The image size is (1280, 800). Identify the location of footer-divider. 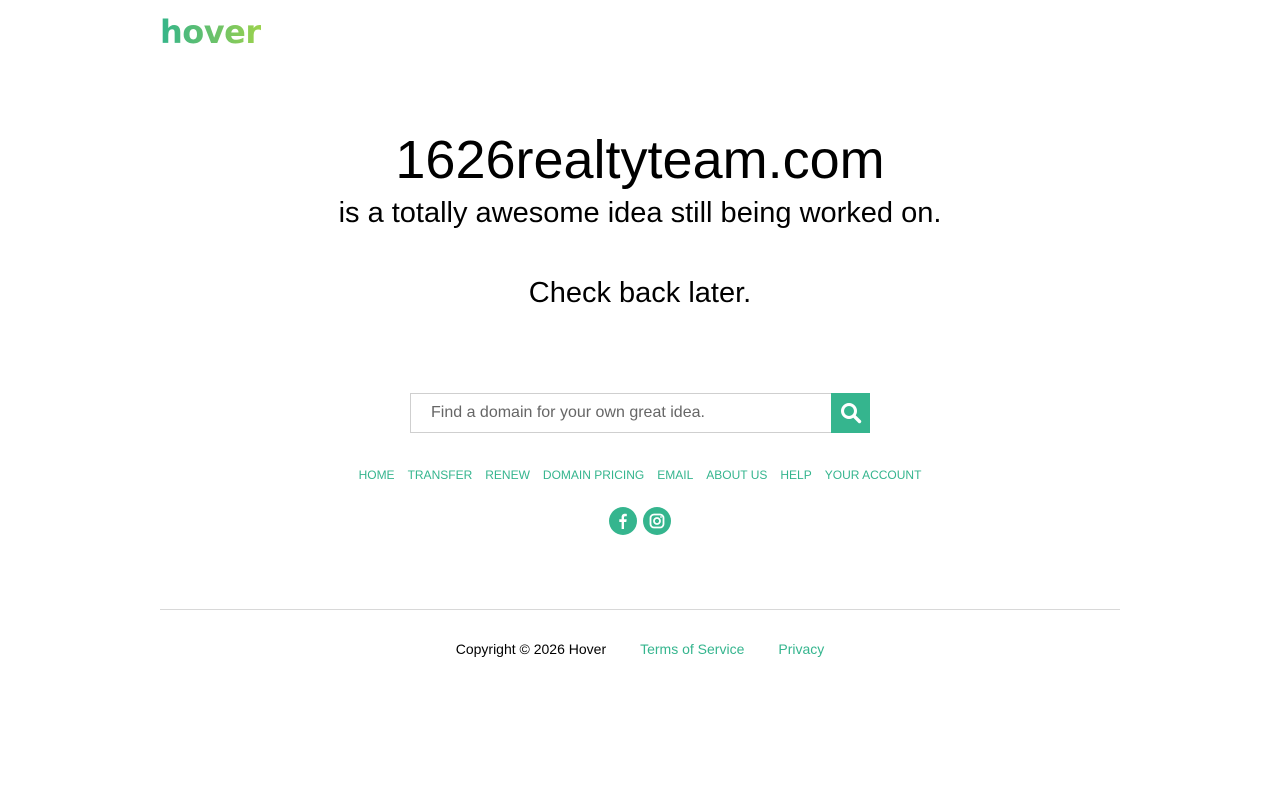
(640, 609).